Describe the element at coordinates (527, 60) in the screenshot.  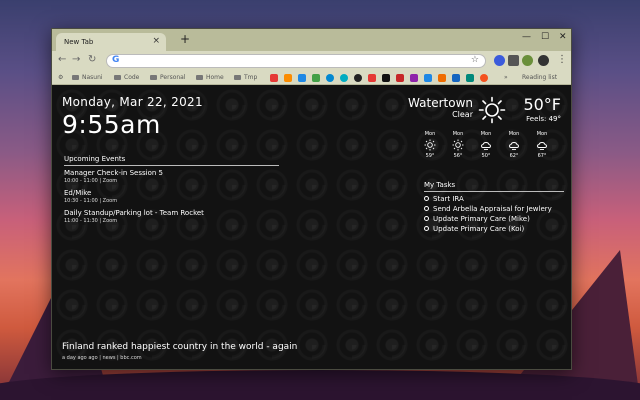
I see `extension-puzzle-icon` at that location.